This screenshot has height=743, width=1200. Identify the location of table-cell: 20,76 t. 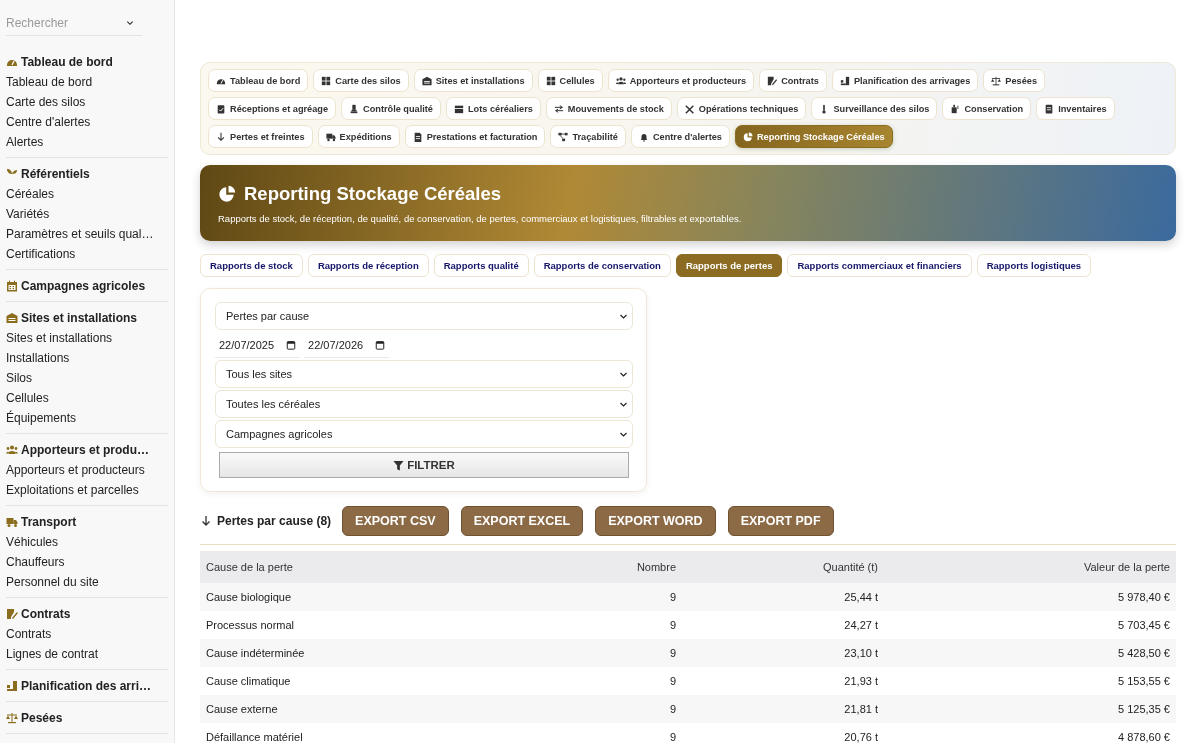
(783, 733).